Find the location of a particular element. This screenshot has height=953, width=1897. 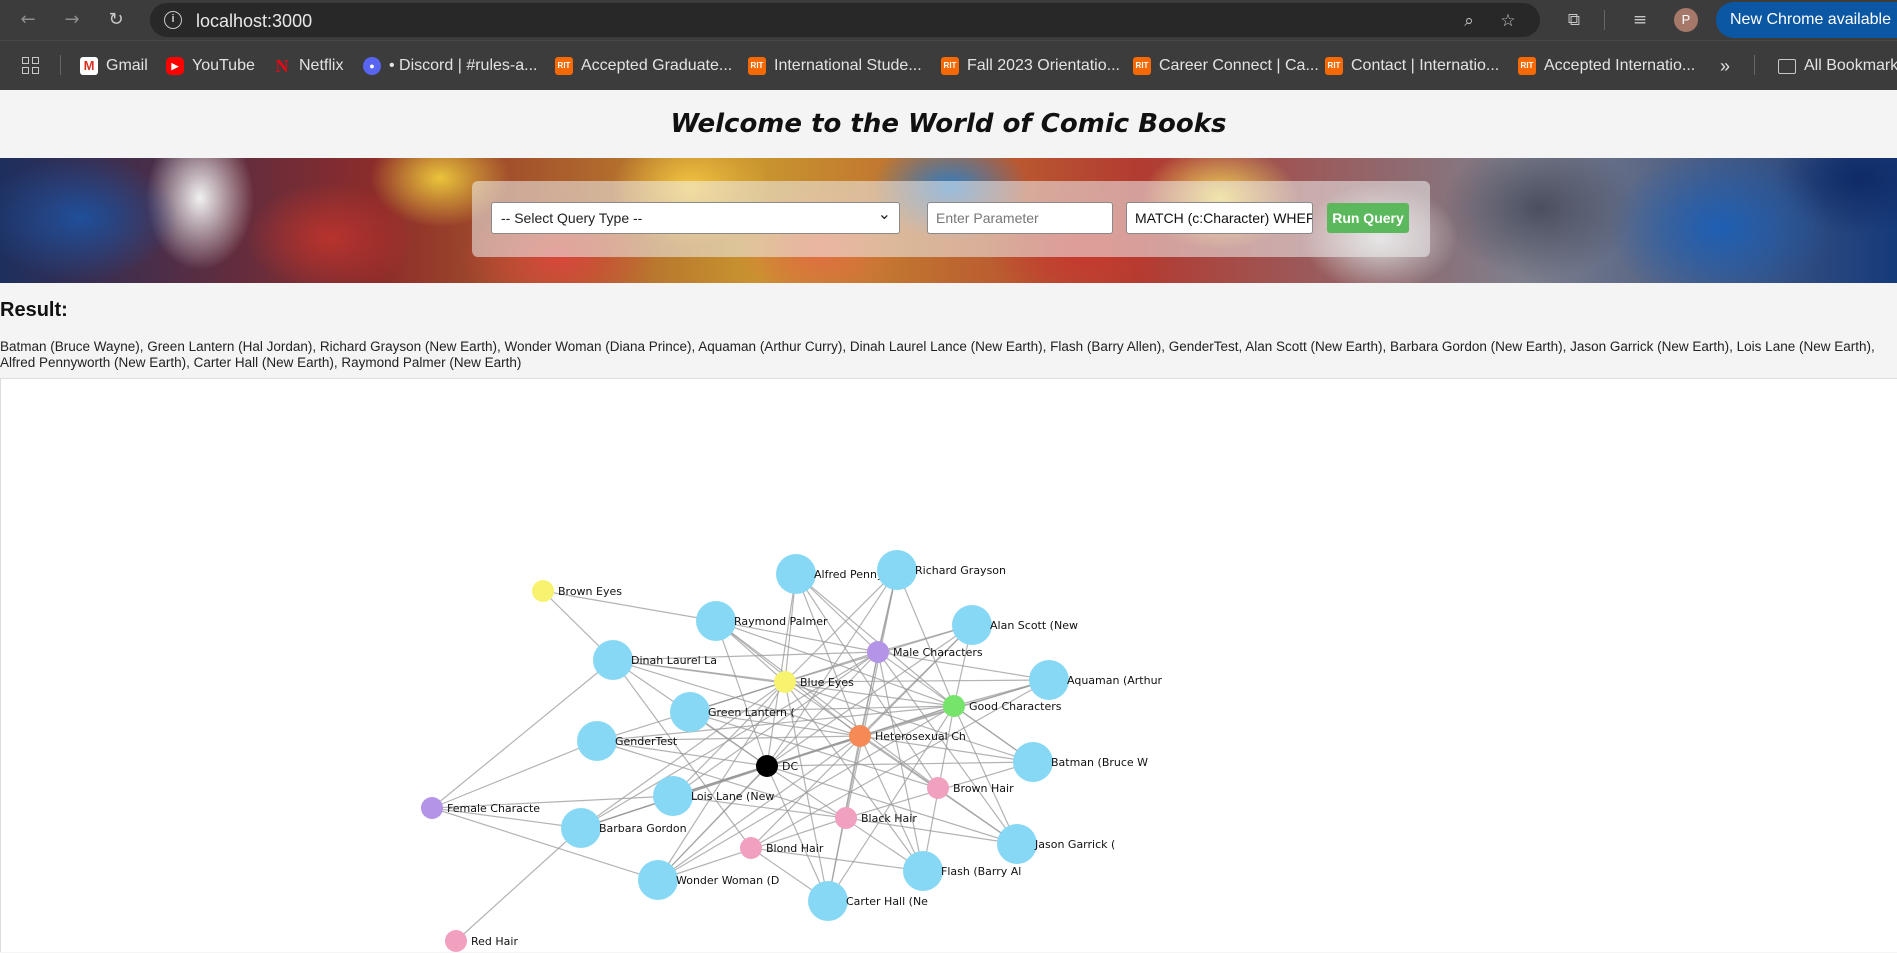

back-arrow-icon: ← is located at coordinates (28, 20).